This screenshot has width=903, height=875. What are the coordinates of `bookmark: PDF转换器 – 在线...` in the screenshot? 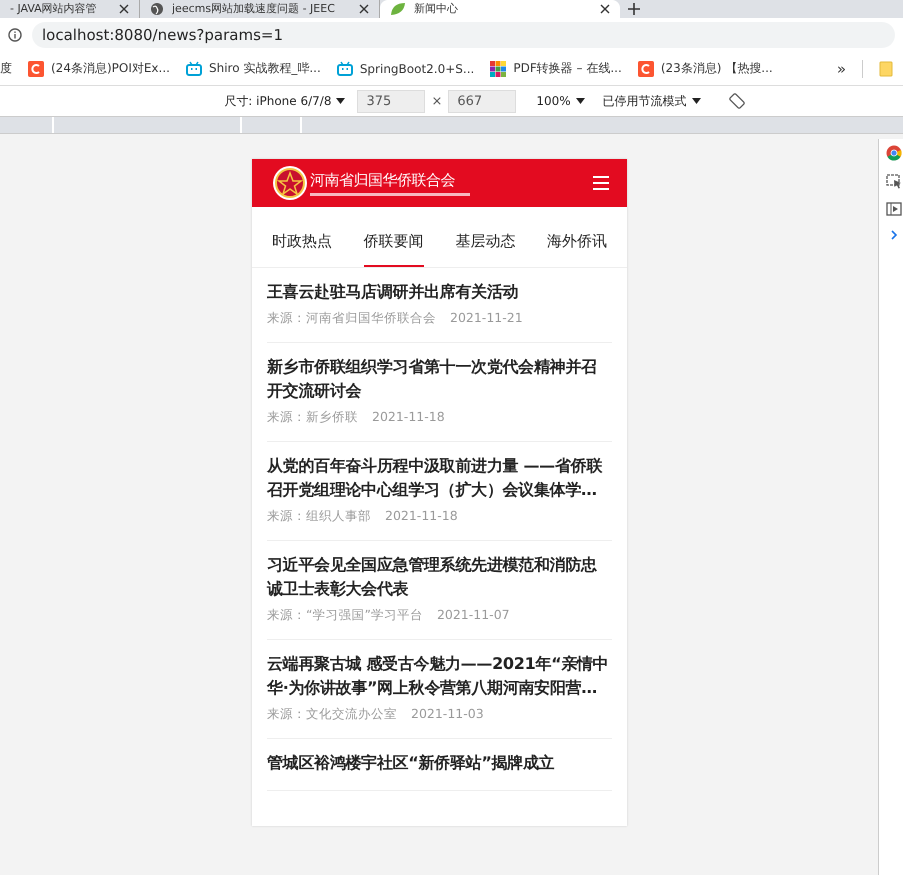 It's located at (556, 68).